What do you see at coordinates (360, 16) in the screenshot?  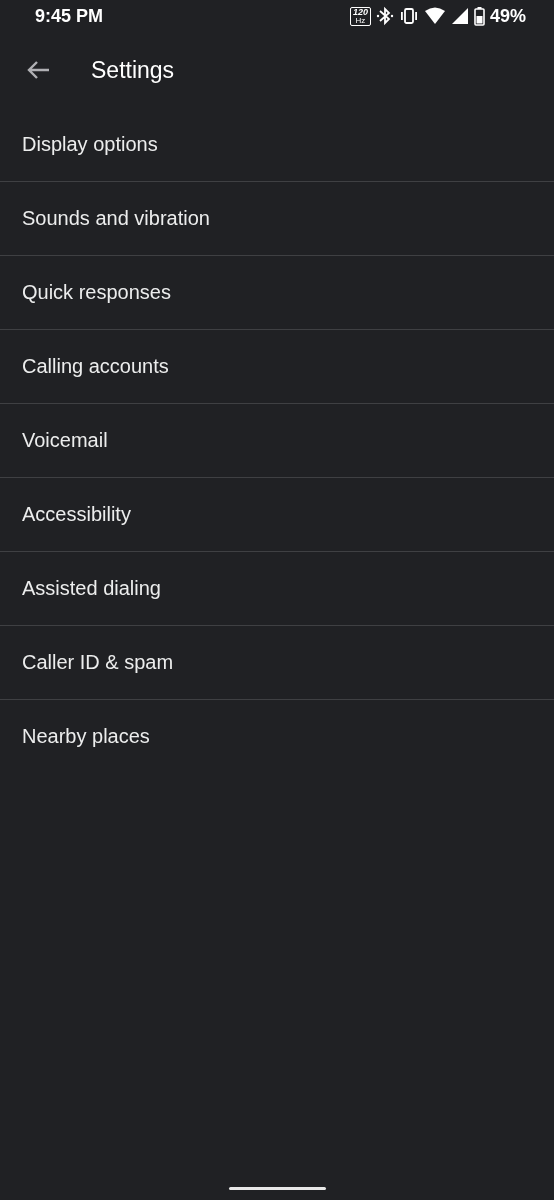 I see `refresh-rate-badge: 120 Hz` at bounding box center [360, 16].